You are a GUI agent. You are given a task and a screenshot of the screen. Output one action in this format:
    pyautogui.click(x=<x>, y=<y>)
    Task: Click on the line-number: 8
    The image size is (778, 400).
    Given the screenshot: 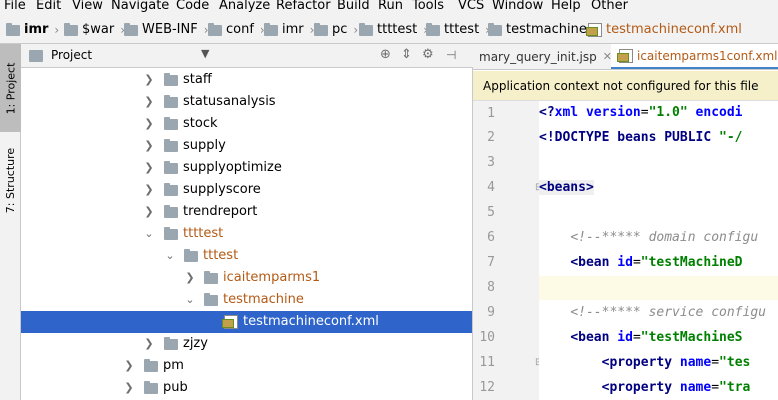 What is the action you would take?
    pyautogui.click(x=491, y=287)
    